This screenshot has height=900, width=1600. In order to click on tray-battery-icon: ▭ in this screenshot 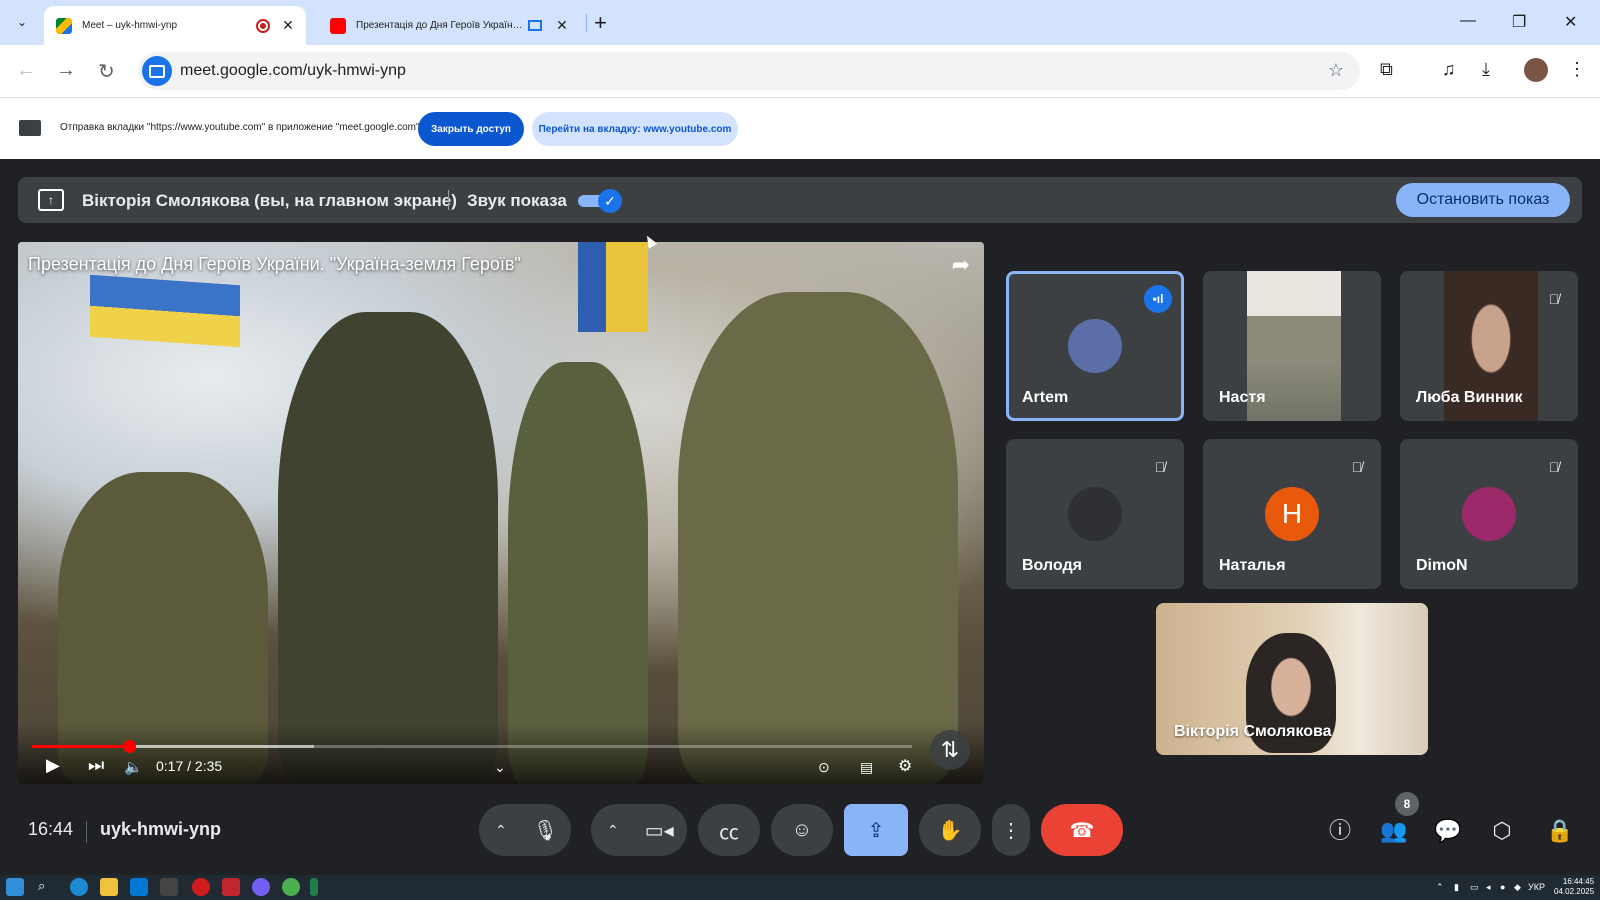, I will do `click(1474, 887)`.